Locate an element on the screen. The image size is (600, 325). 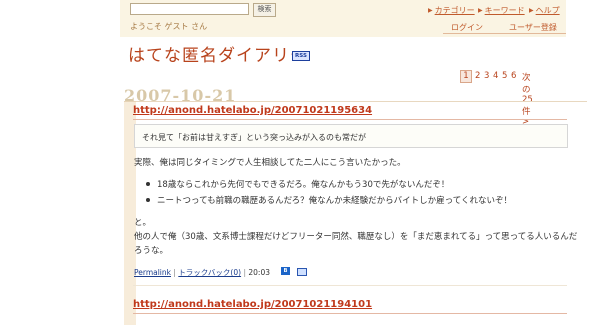
pager-page: 3 is located at coordinates (486, 76).